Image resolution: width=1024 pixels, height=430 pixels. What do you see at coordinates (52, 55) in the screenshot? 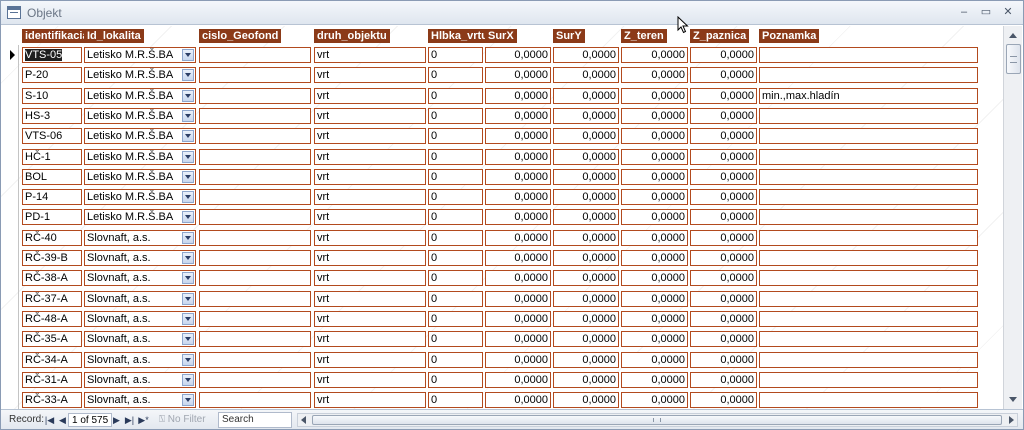
I see `identifikacia-field: VTS-05` at bounding box center [52, 55].